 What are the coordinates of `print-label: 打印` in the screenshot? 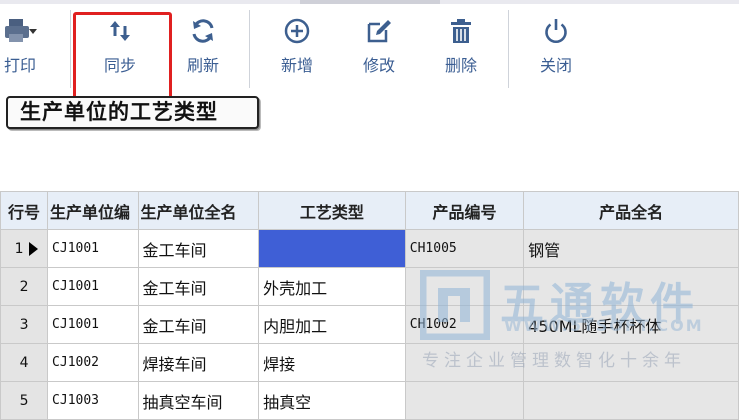 It's located at (19, 65).